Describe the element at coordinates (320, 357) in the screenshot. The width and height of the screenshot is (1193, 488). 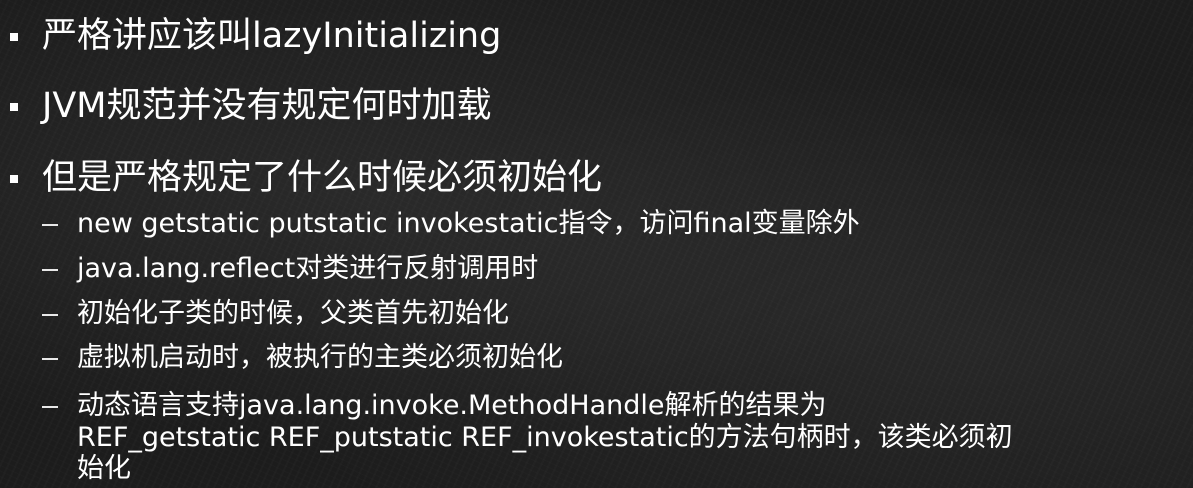
I see `sub-bullet-text: 虚拟机启动时，被执行的主类必须初始化` at that location.